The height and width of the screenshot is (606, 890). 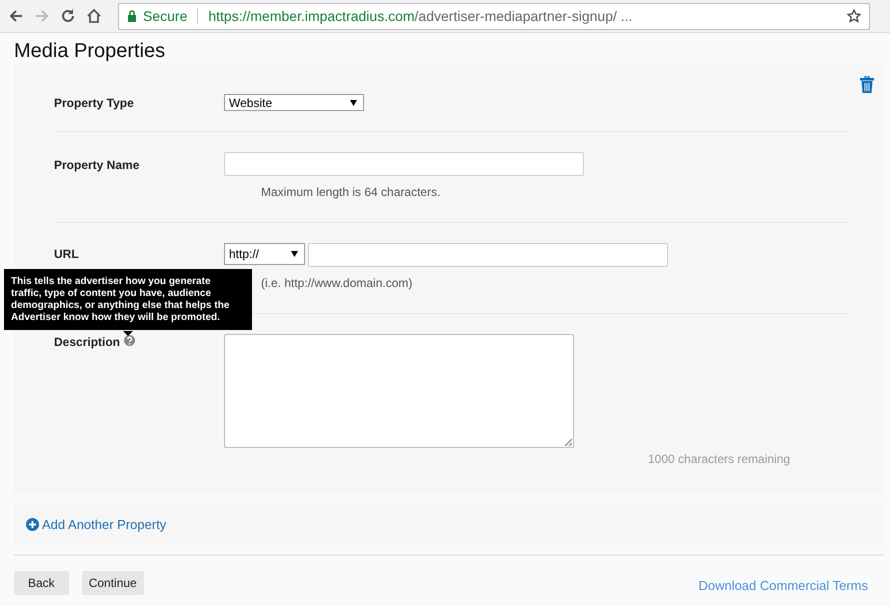 I want to click on protocol-select: http://, so click(x=264, y=254).